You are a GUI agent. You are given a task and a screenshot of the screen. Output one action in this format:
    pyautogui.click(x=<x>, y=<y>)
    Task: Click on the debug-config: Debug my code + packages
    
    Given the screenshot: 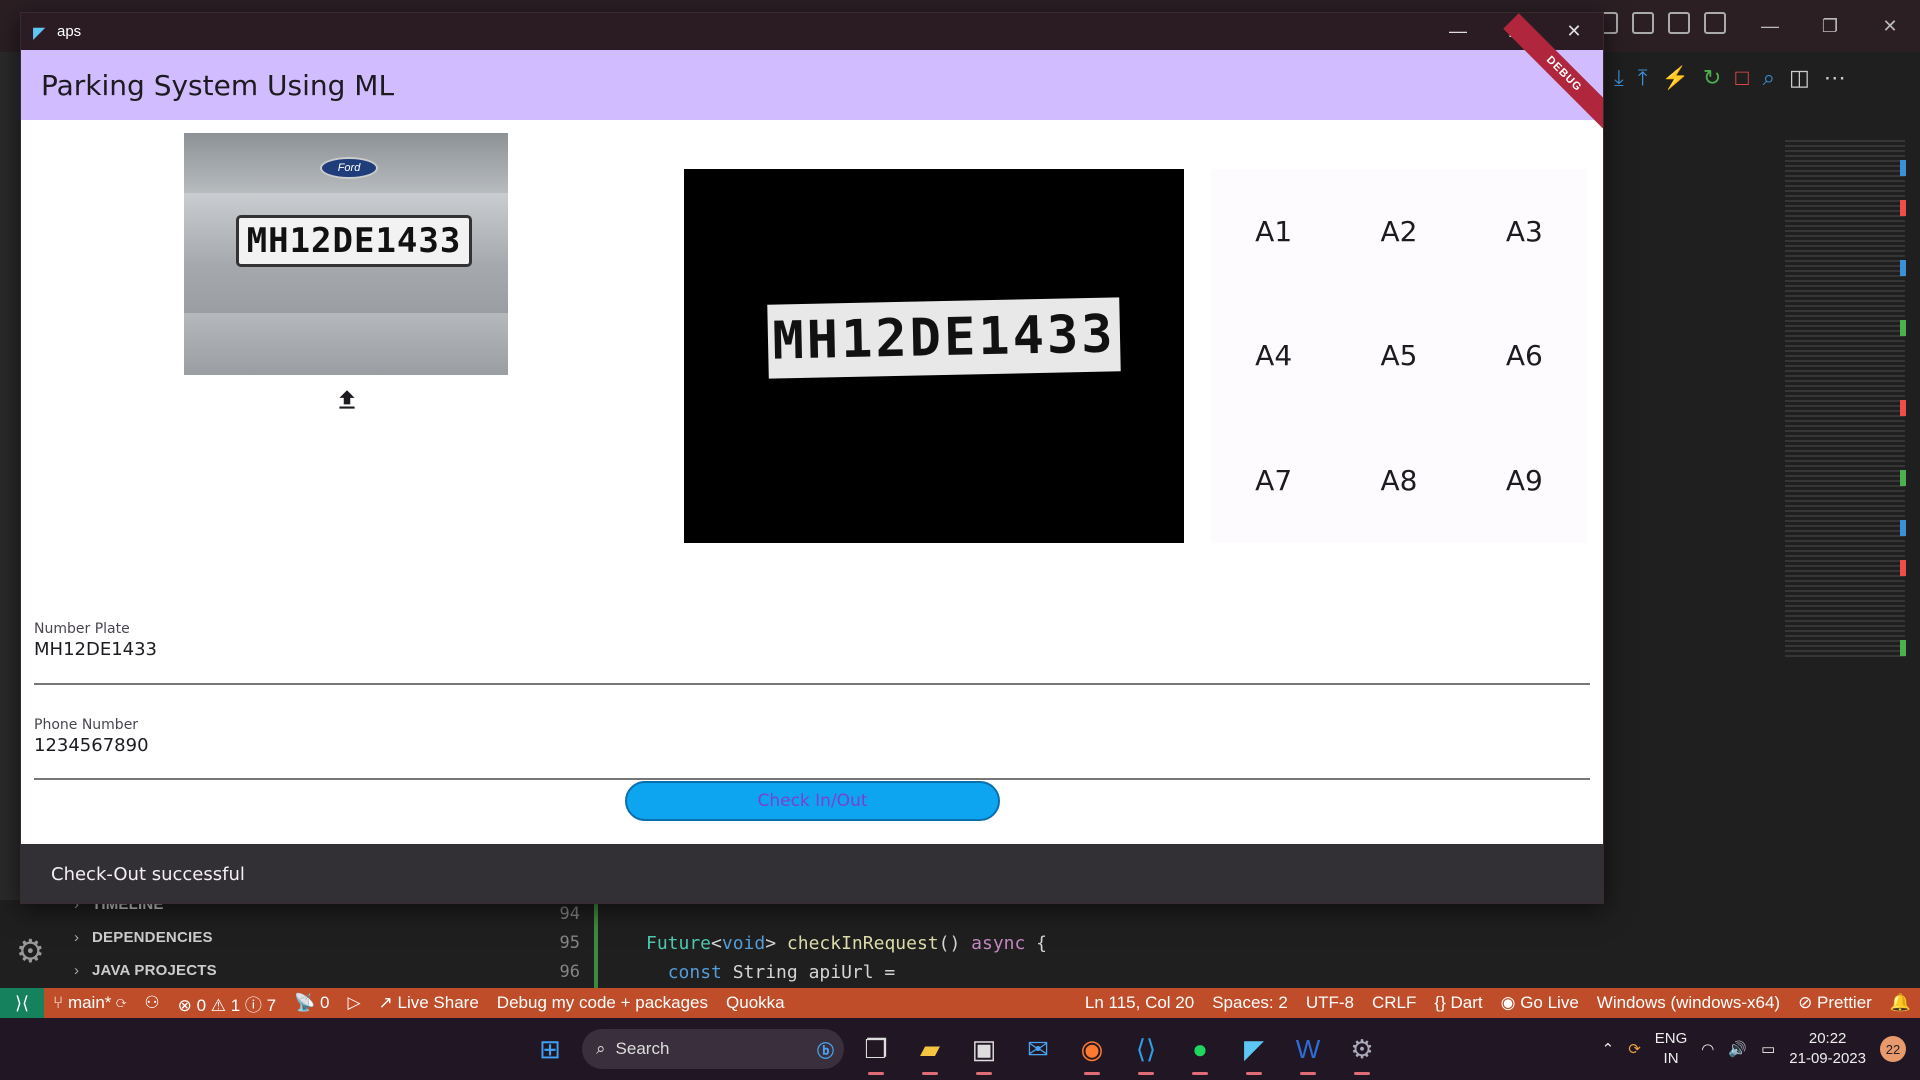 What is the action you would take?
    pyautogui.click(x=602, y=1003)
    